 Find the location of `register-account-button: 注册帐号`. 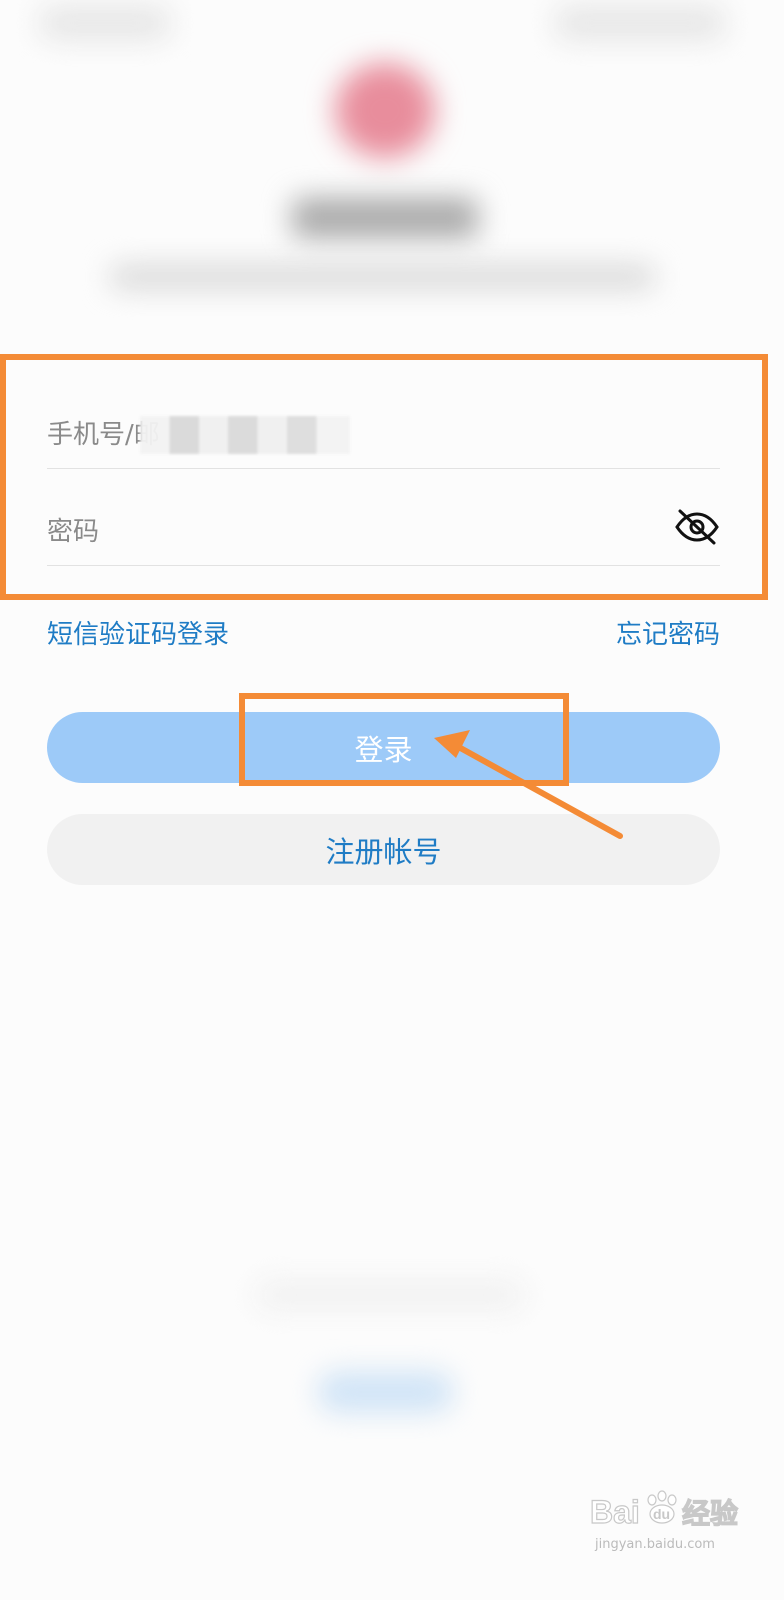

register-account-button: 注册帐号 is located at coordinates (383, 849).